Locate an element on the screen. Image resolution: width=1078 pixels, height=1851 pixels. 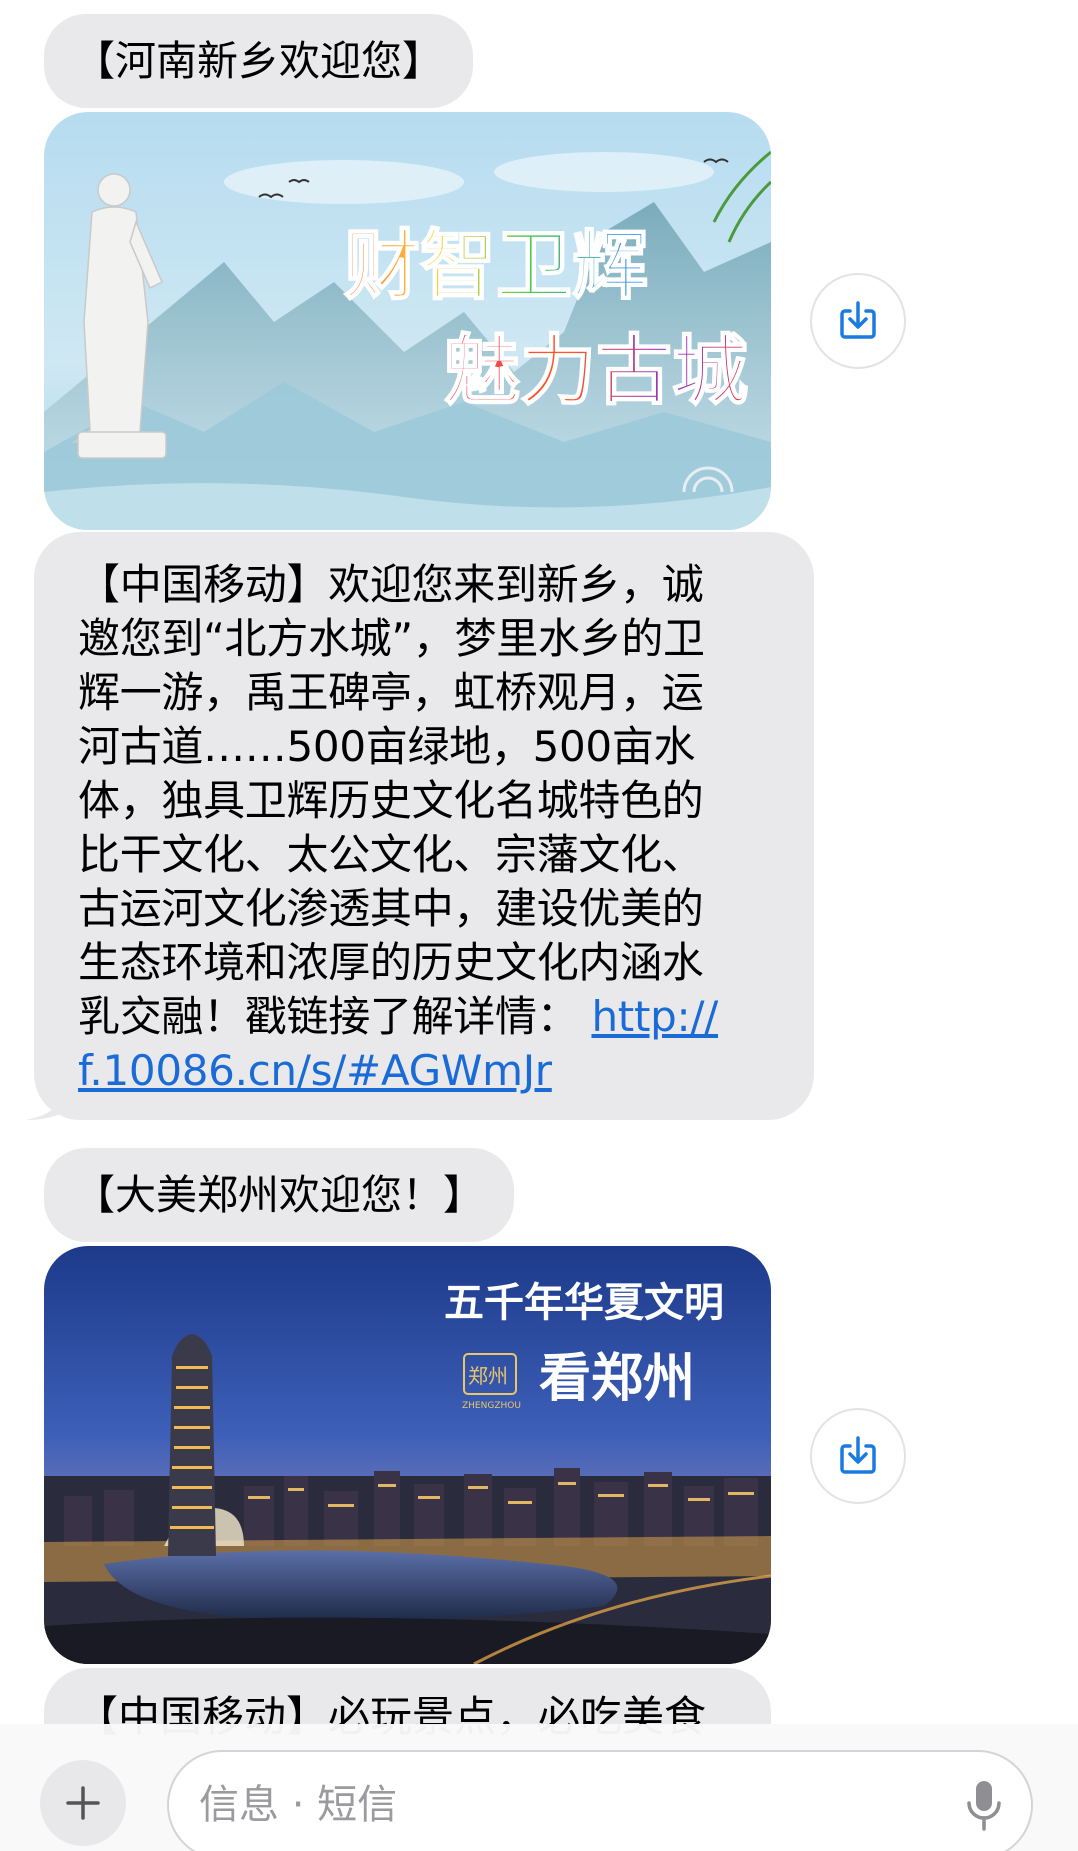
add-attachment-button is located at coordinates (83, 1803).